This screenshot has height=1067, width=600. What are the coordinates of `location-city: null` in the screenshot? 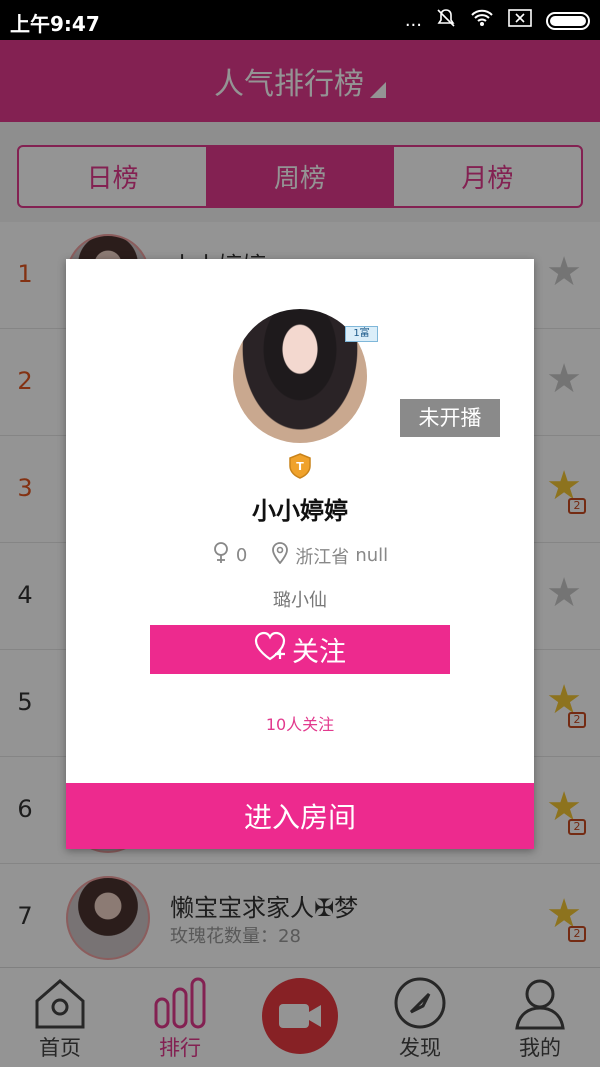 It's located at (372, 555).